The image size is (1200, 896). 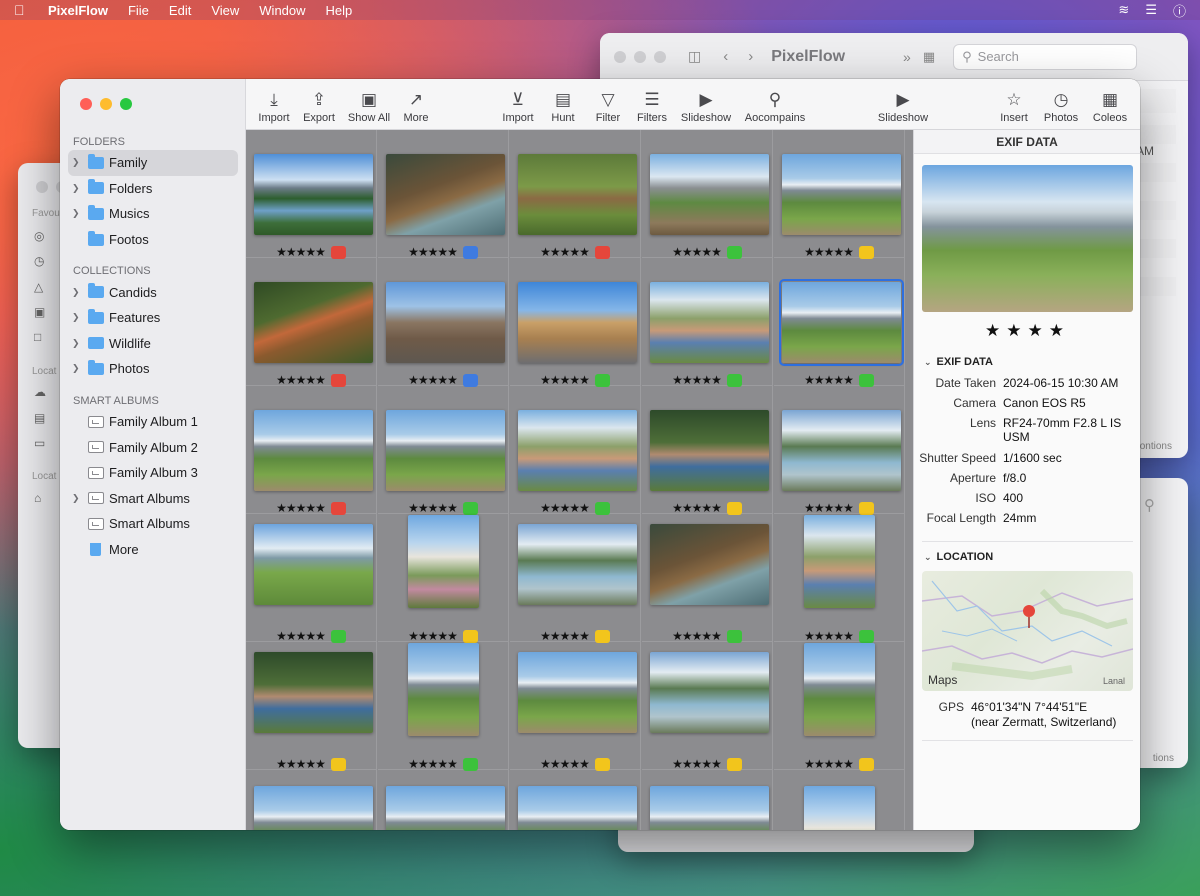 I want to click on zoom-dot, so click(x=660, y=56).